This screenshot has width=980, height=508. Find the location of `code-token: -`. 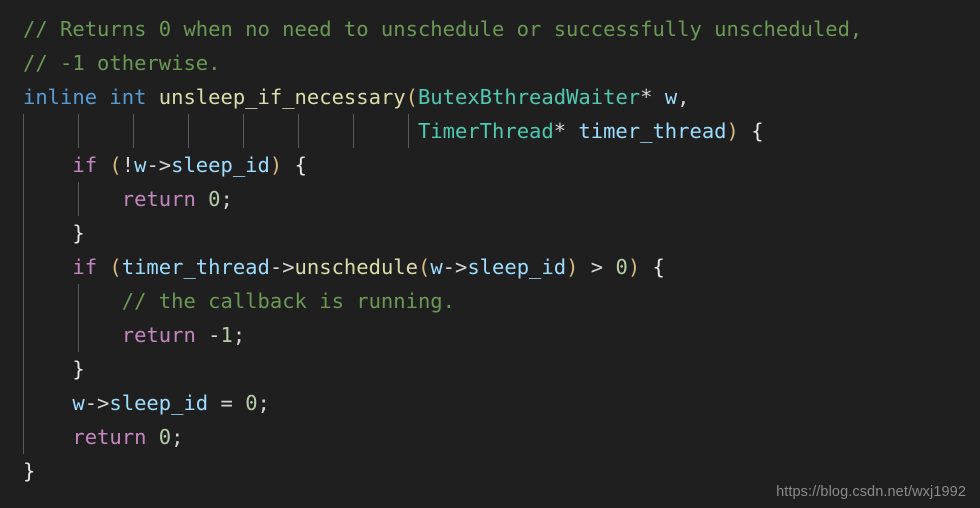

code-token: - is located at coordinates (214, 335).